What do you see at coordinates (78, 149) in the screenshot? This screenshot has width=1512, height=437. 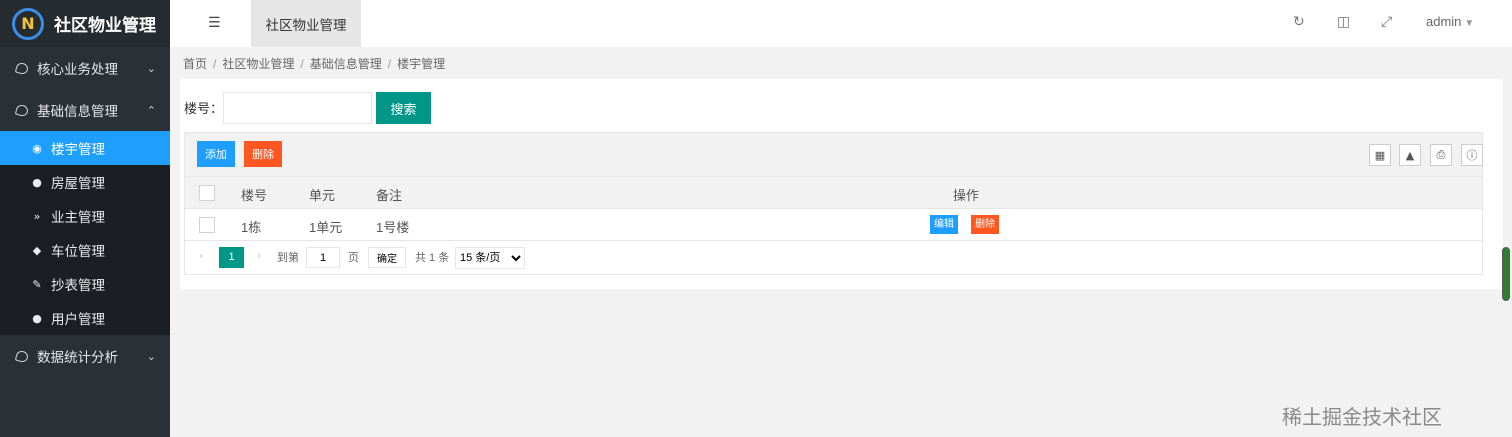 I see `sidebar-item-label: 楼宇管理` at bounding box center [78, 149].